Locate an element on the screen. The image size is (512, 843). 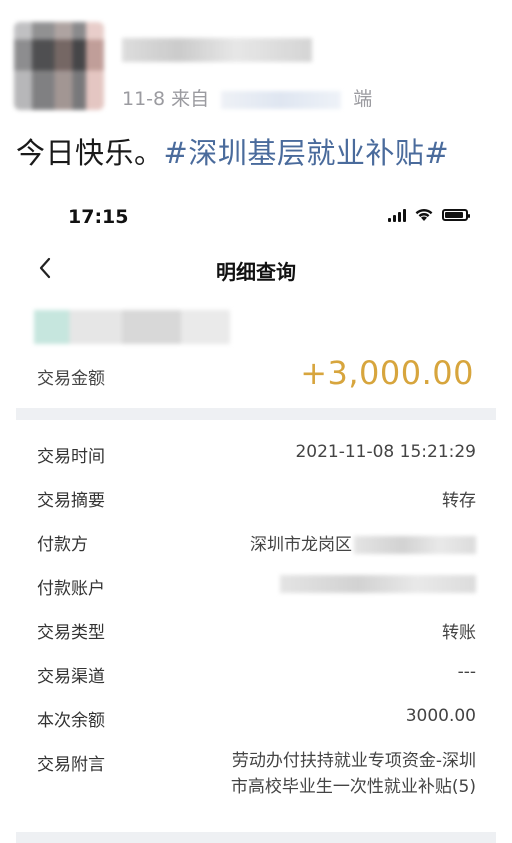
detail-value-payer: 深圳市龙岗区 is located at coordinates (363, 542).